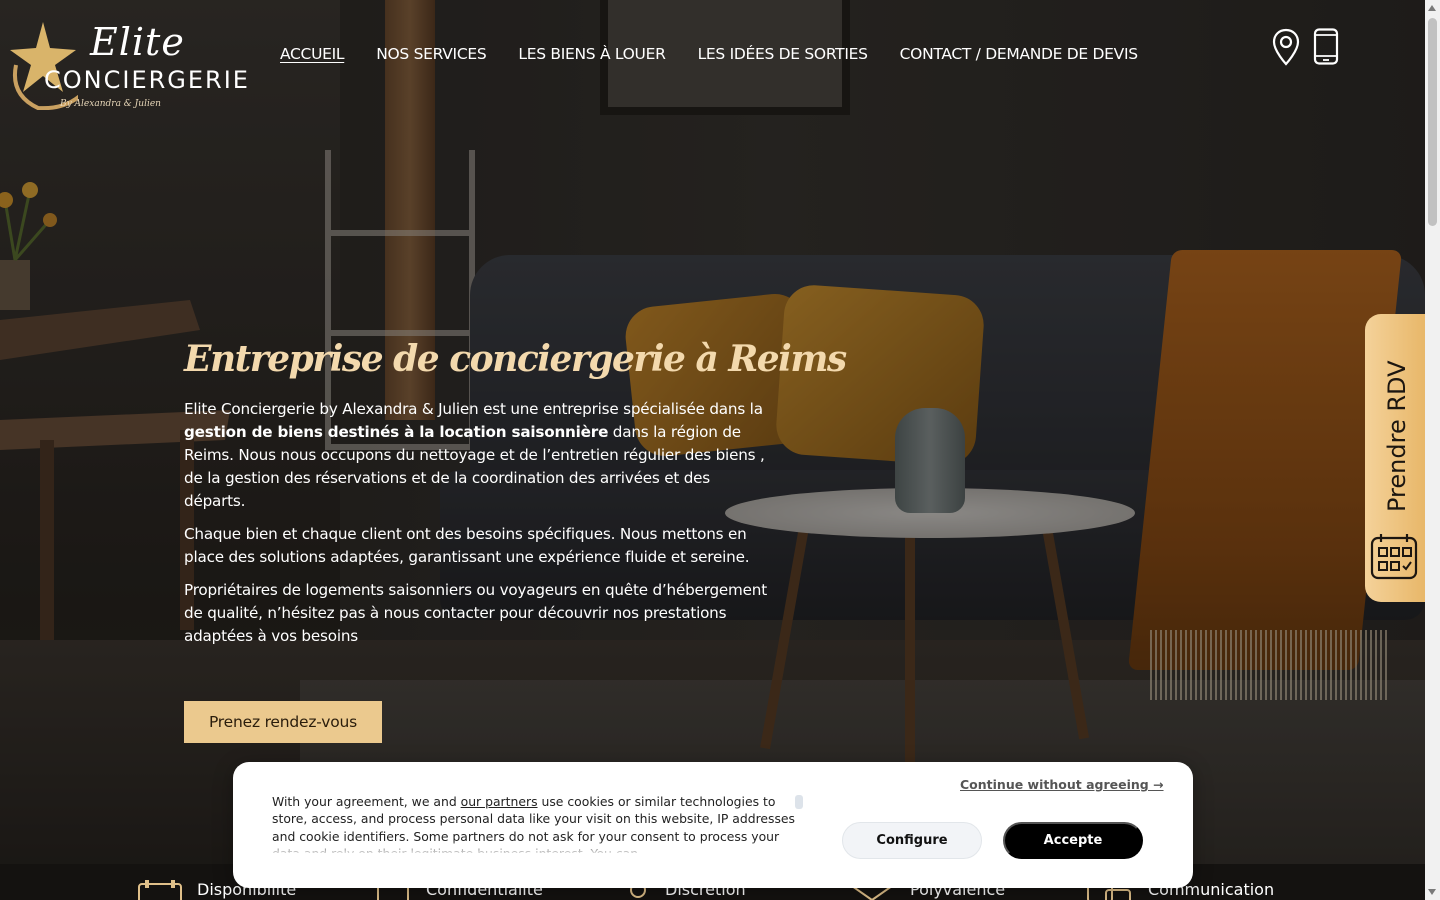 The width and height of the screenshot is (1440, 900). What do you see at coordinates (283, 722) in the screenshot?
I see `appointment-button: Prenez rendez-vous` at bounding box center [283, 722].